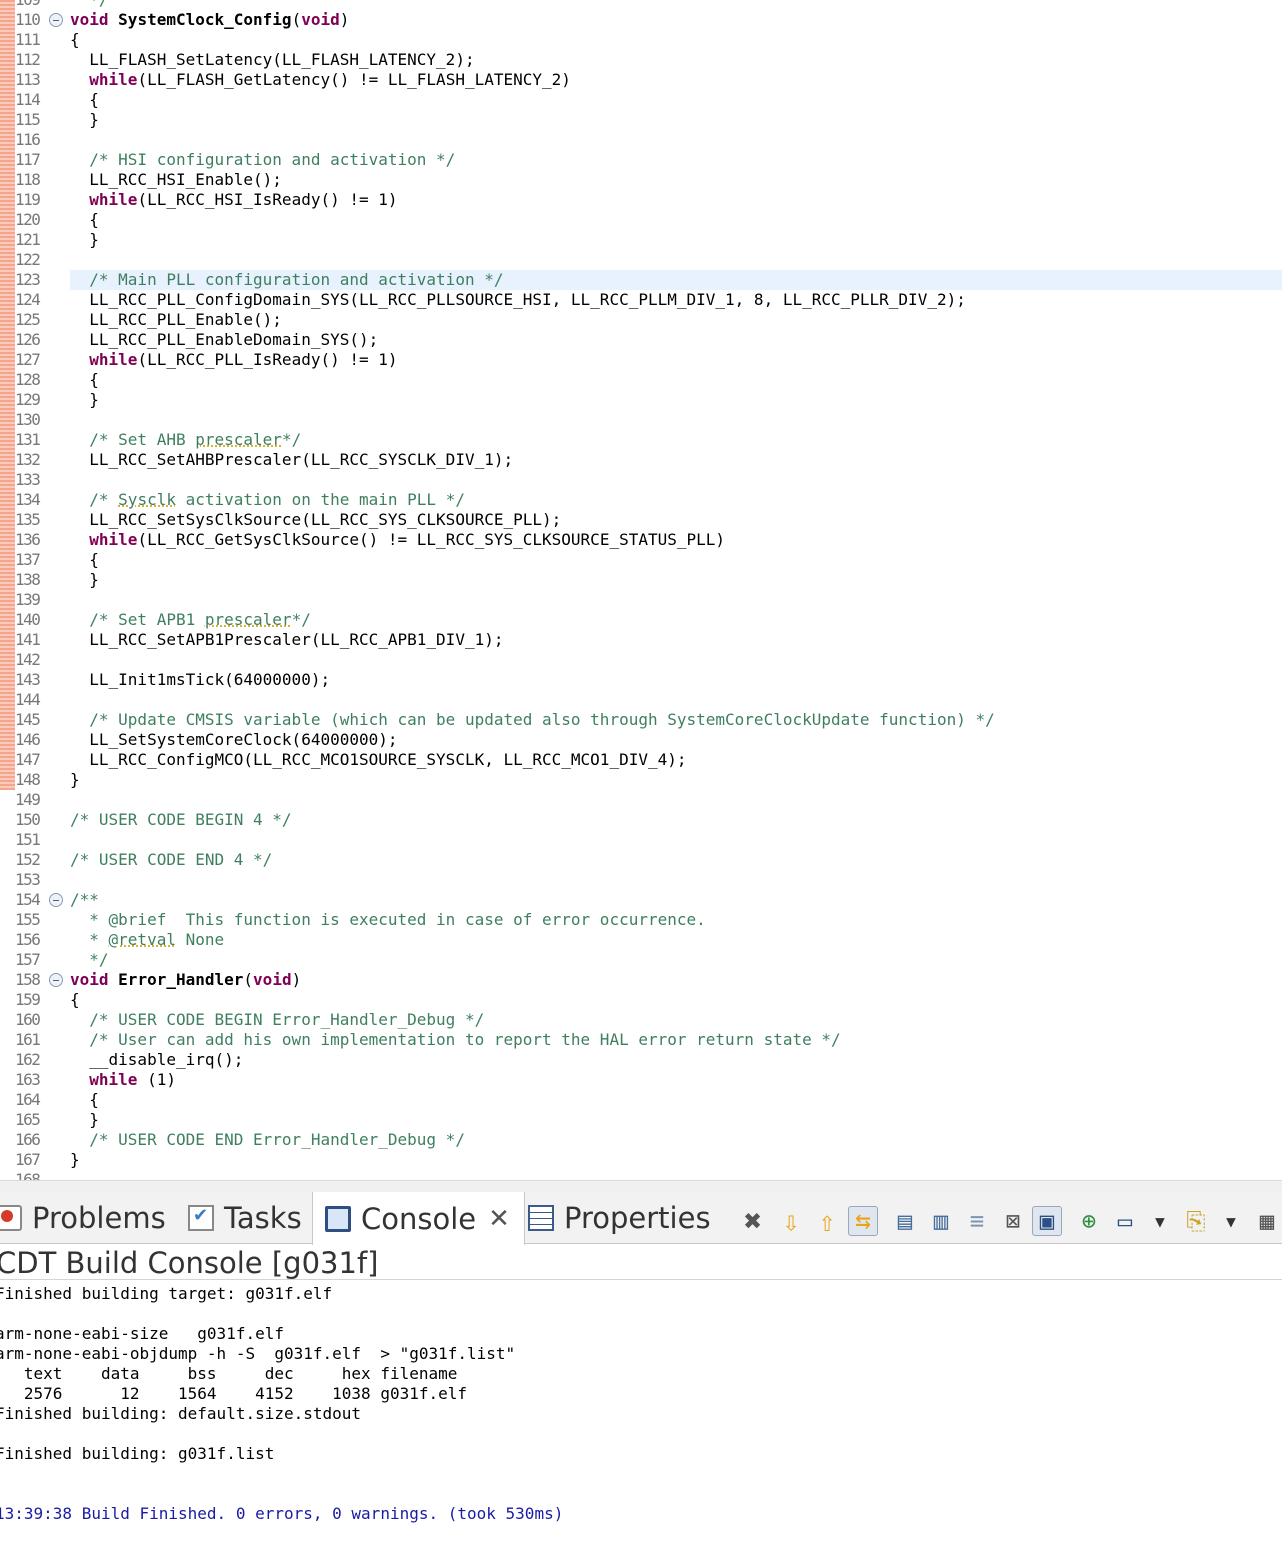  I want to click on code-line: 128 {, so click(641, 380).